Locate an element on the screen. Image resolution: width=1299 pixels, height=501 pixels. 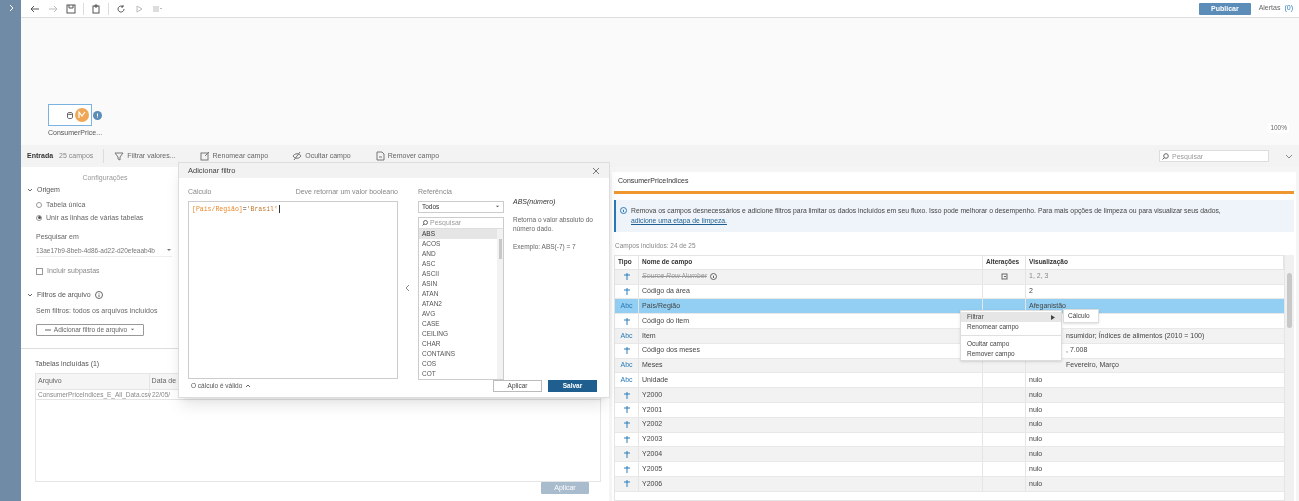
chevron-up-icon is located at coordinates (248, 386).